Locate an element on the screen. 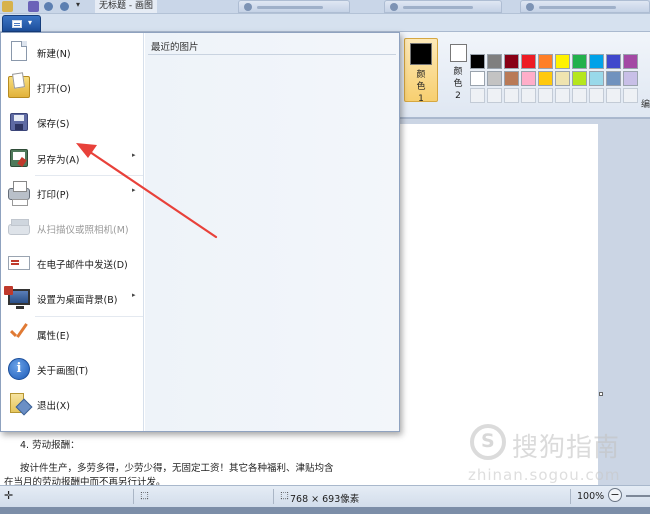 Image resolution: width=650 pixels, height=514 pixels. document-text-line: 按计件生产，多劳多得，少劳少得，无固定工资！其它各种福利、津贴均含 is located at coordinates (177, 468).